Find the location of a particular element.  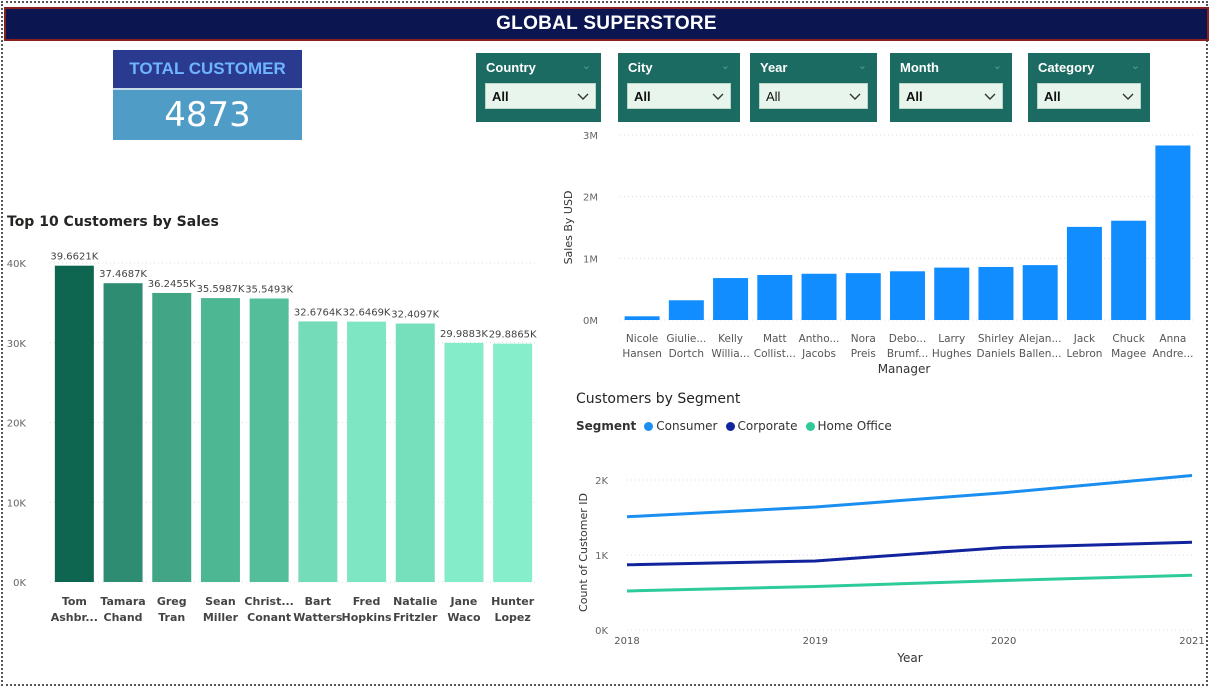

x-tick-label: Magee is located at coordinates (1128, 354).